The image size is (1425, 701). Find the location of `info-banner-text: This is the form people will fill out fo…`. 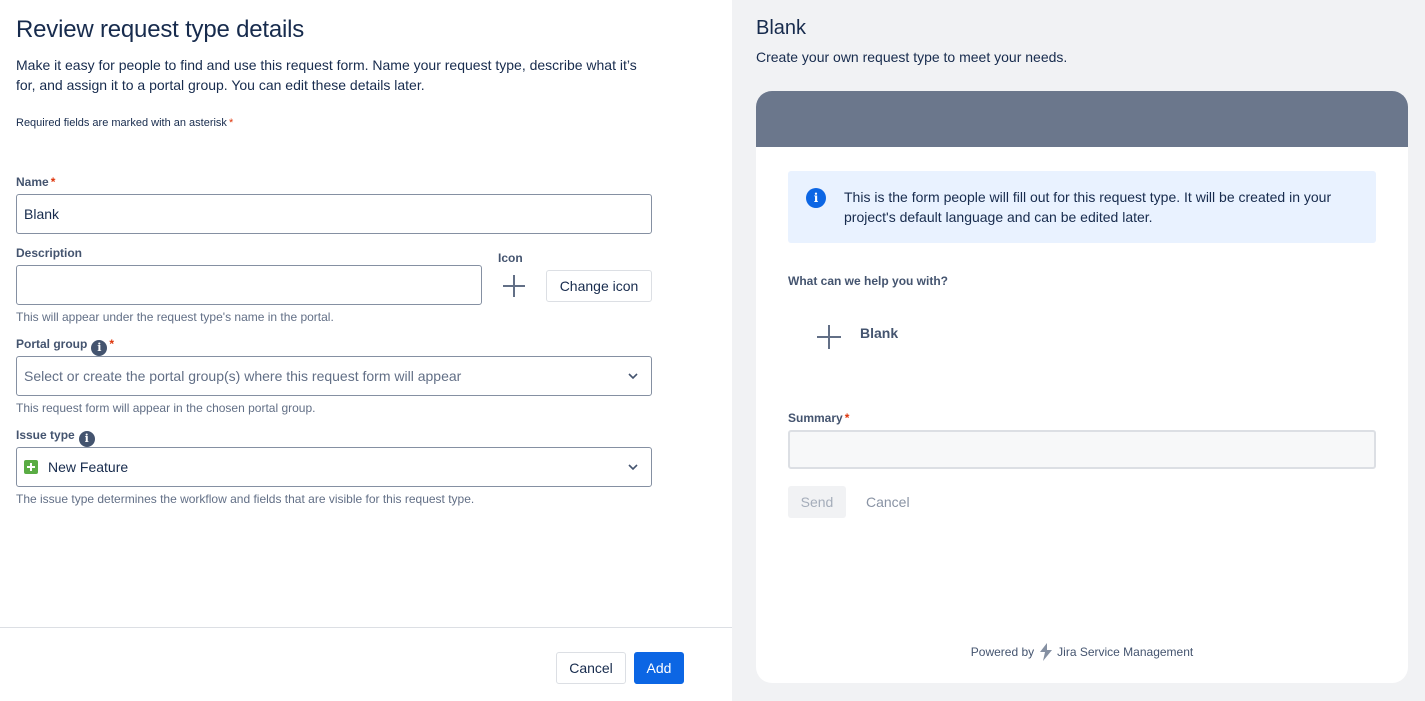

info-banner-text: This is the form people will fill out fo… is located at coordinates (1088, 207).